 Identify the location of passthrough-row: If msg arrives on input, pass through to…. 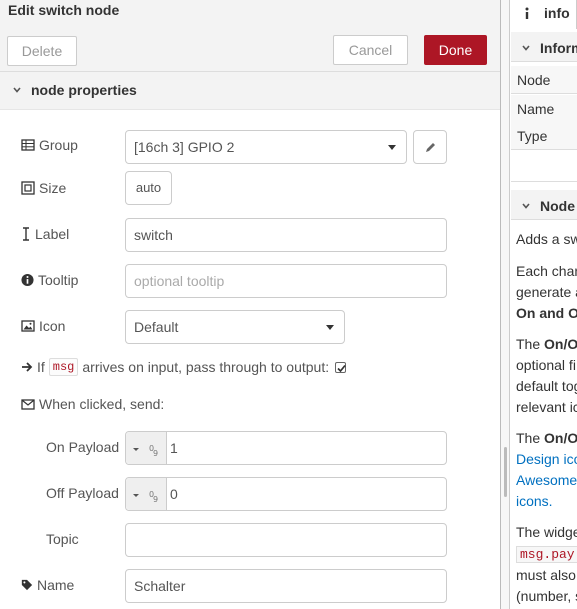
(184, 367).